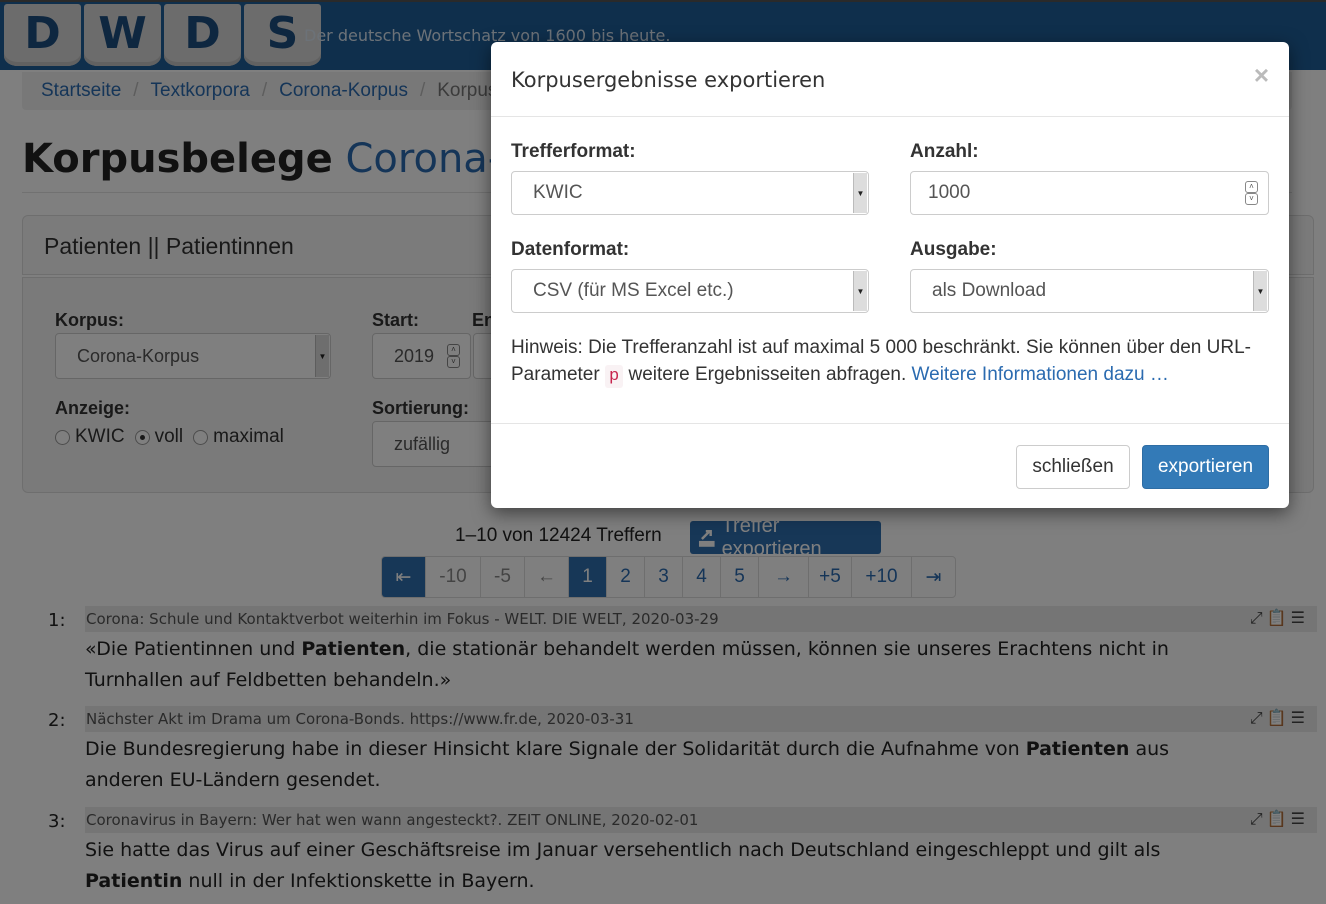 The width and height of the screenshot is (1326, 904). What do you see at coordinates (690, 193) in the screenshot?
I see `trefferformat-select: KWIC ▼` at bounding box center [690, 193].